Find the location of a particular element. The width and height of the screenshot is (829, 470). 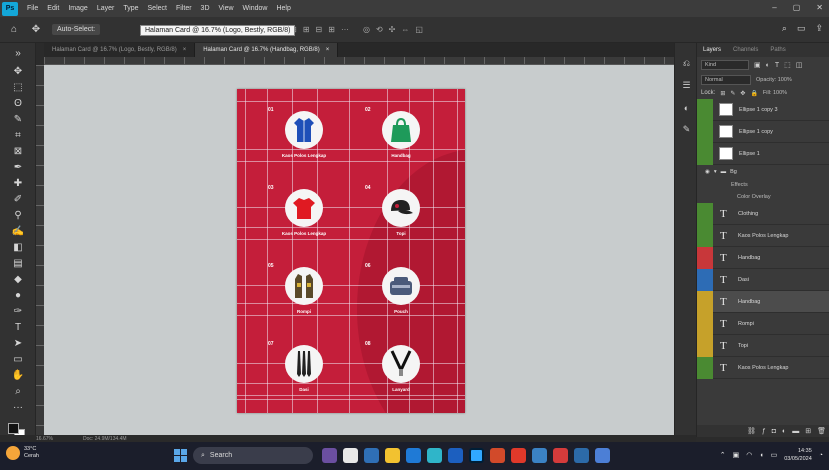

menu-layer: Layer is located at coordinates (106, 8).